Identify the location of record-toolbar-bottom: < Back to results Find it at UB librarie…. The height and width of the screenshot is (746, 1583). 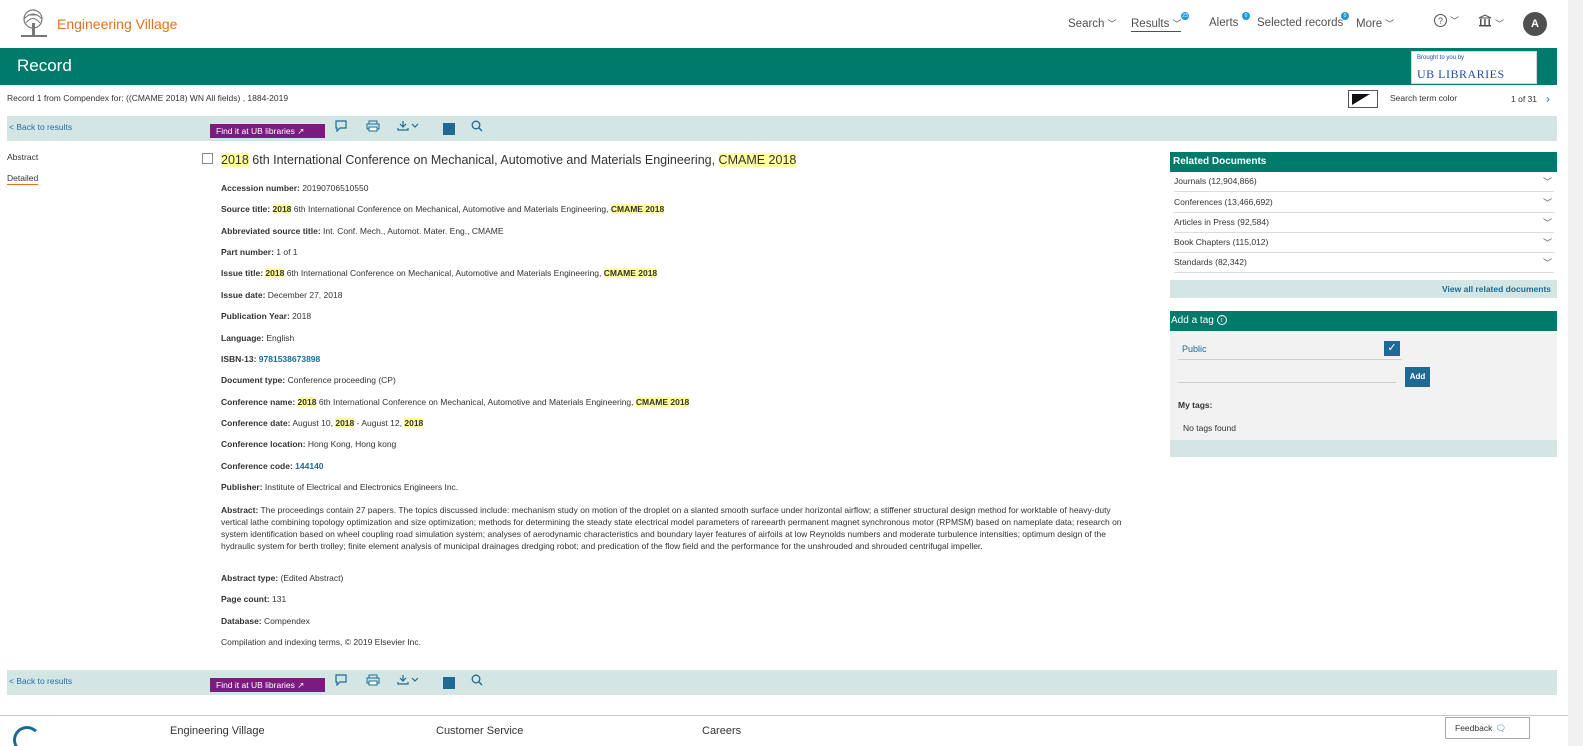
(782, 682).